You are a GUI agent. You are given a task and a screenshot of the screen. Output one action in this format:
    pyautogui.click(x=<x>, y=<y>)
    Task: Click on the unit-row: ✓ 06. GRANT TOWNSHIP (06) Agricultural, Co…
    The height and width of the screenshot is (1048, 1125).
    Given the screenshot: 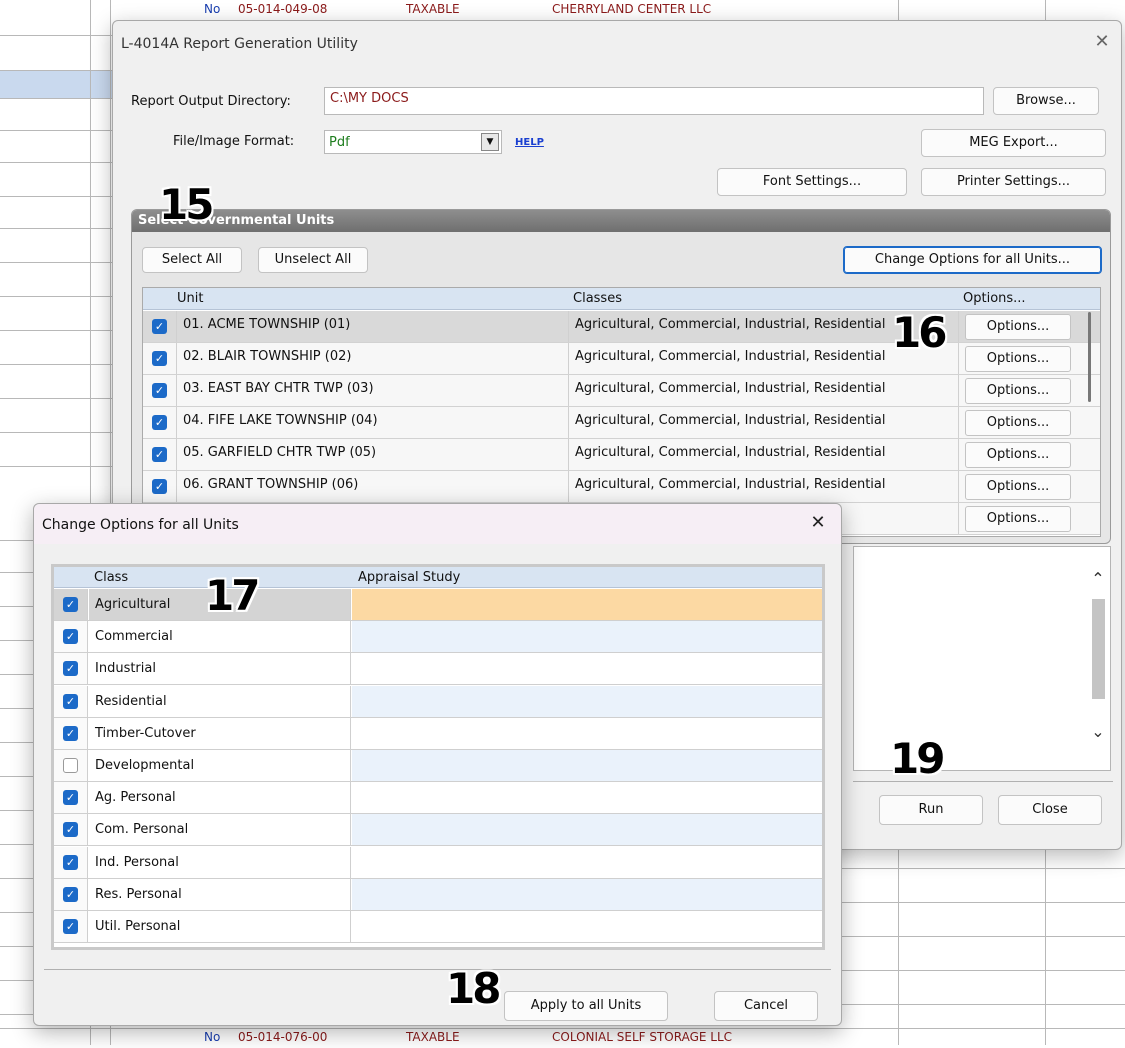 What is the action you would take?
    pyautogui.click(x=621, y=487)
    